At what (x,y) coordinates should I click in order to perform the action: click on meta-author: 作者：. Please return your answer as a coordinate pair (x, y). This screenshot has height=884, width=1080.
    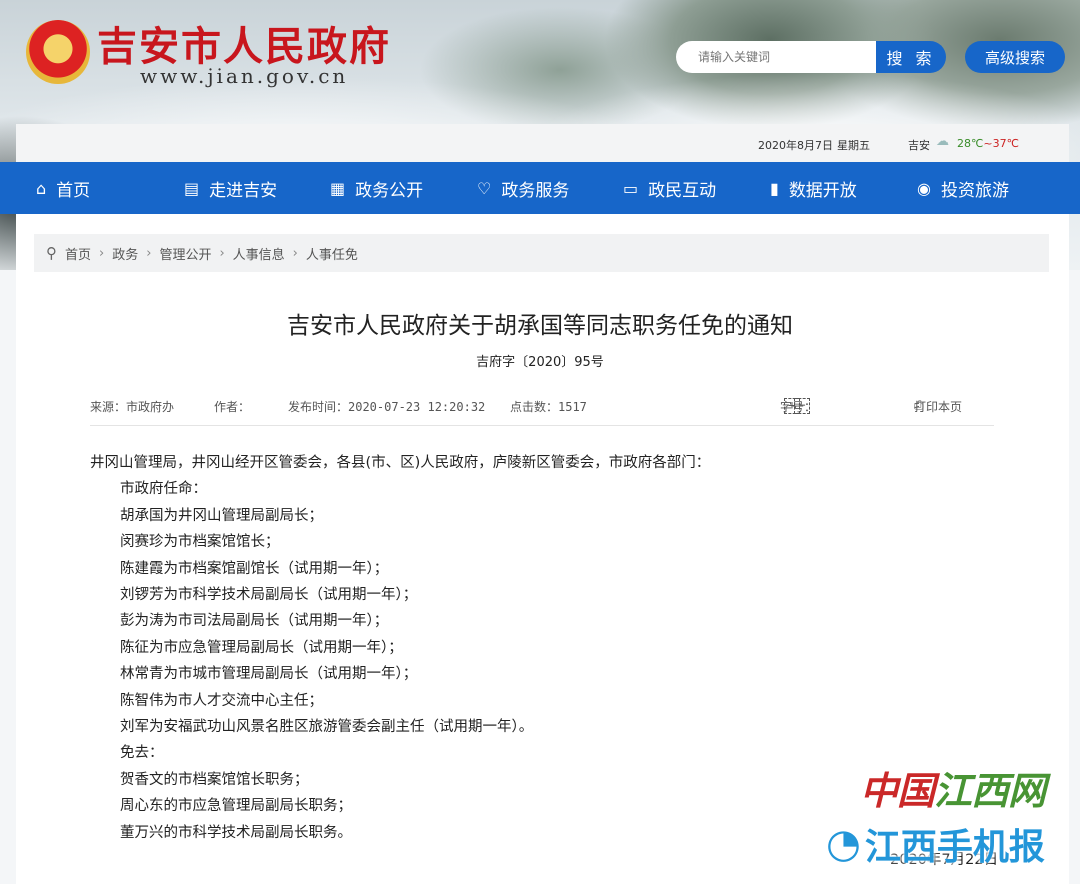
    Looking at the image, I should click on (232, 407).